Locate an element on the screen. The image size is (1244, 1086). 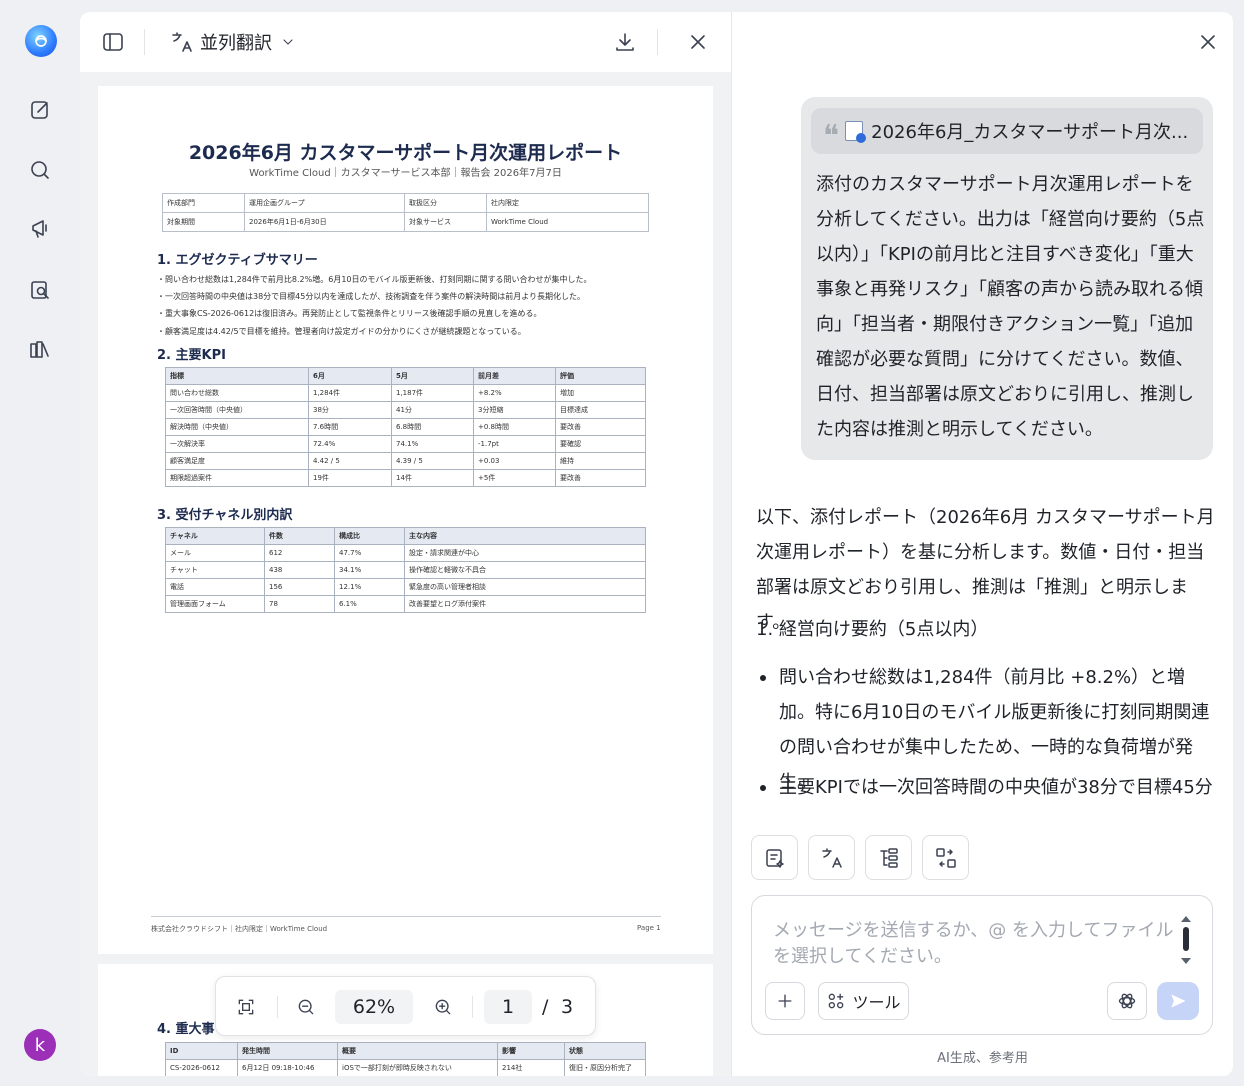
model-select-button is located at coordinates (1127, 1001).